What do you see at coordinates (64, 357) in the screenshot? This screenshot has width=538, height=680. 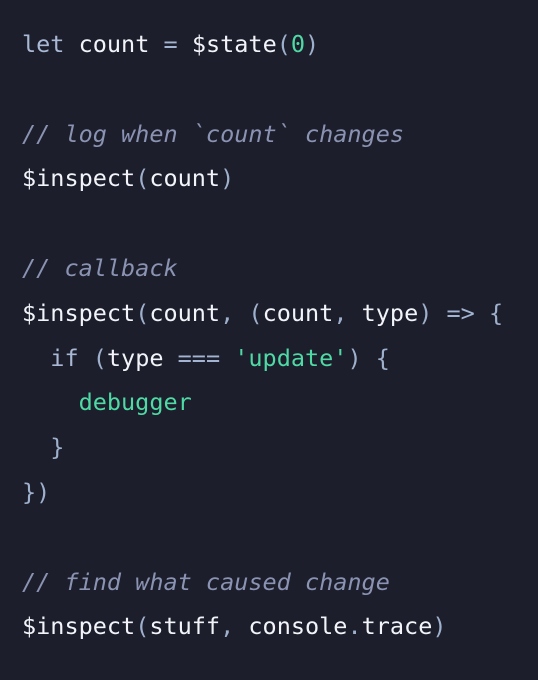 I see `code-token-keyword: if` at bounding box center [64, 357].